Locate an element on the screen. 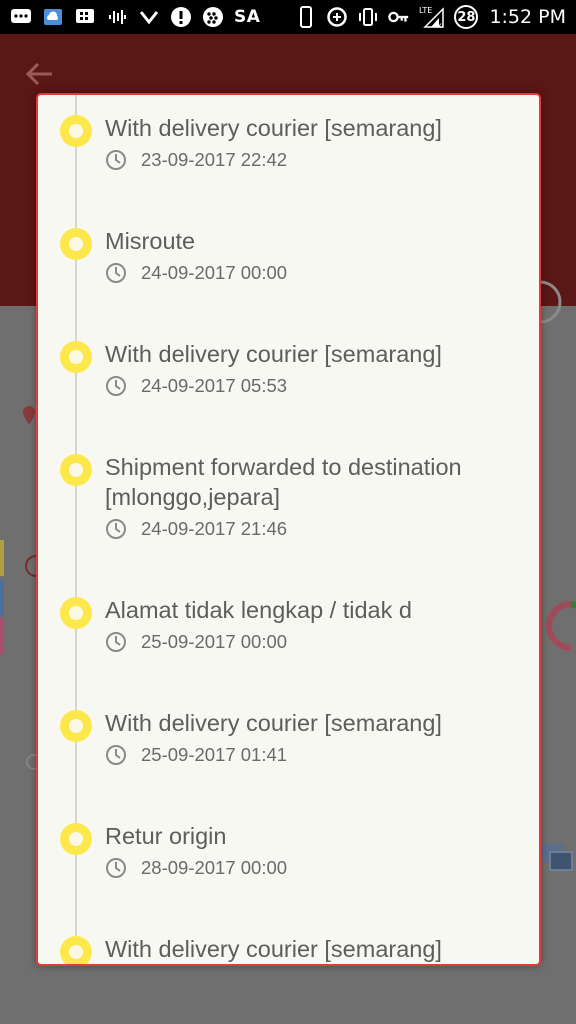 The width and height of the screenshot is (576, 1024). clock-time: 1:52 PM is located at coordinates (527, 17).